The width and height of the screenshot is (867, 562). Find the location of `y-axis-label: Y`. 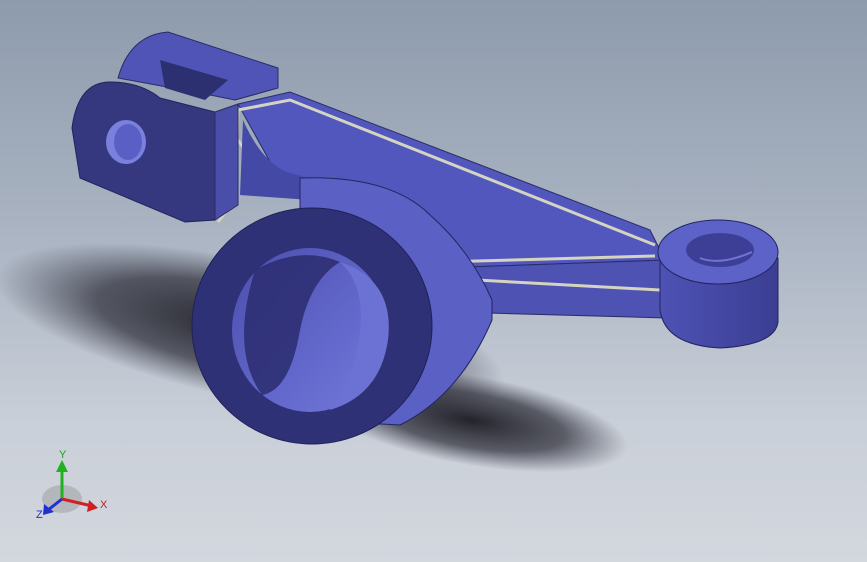

y-axis-label: Y is located at coordinates (63, 455).